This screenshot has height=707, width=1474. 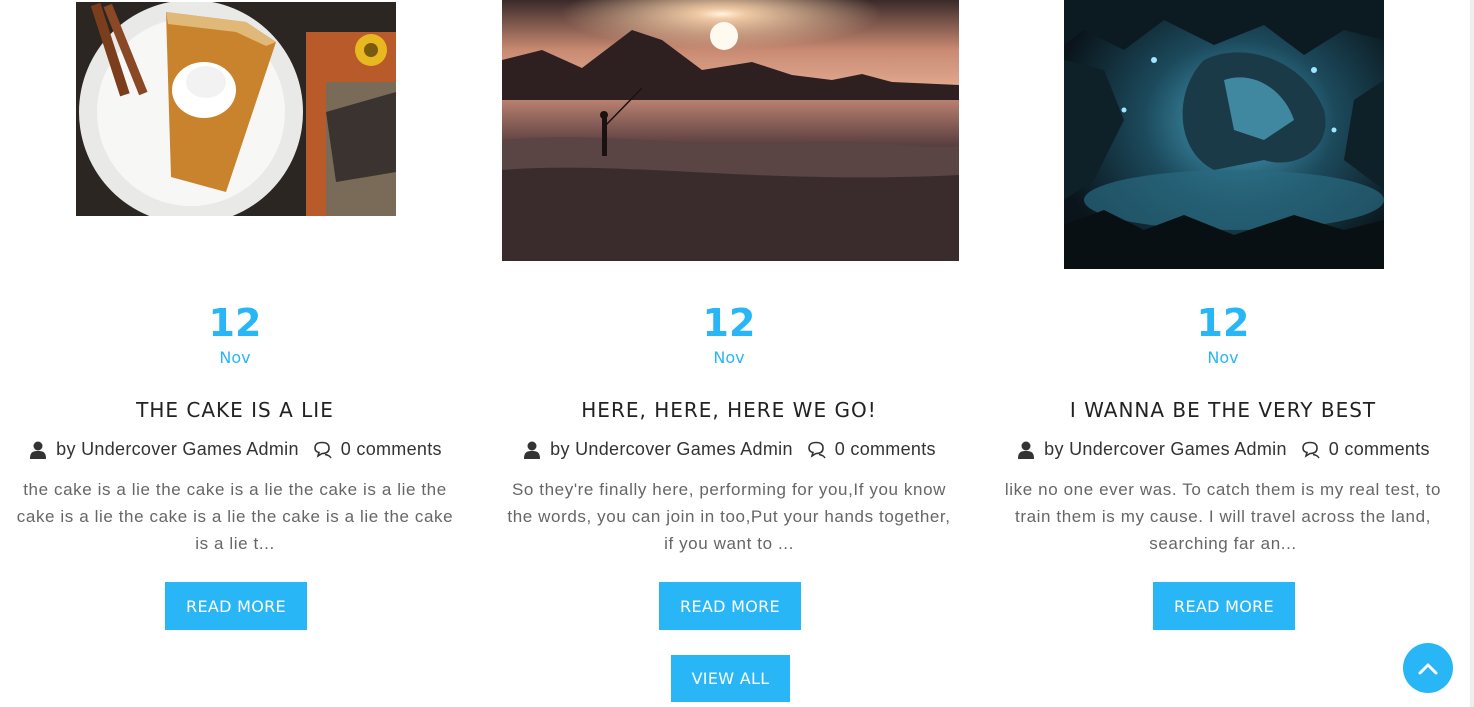 What do you see at coordinates (1472, 353) in the screenshot?
I see `page-scrollbar` at bounding box center [1472, 353].